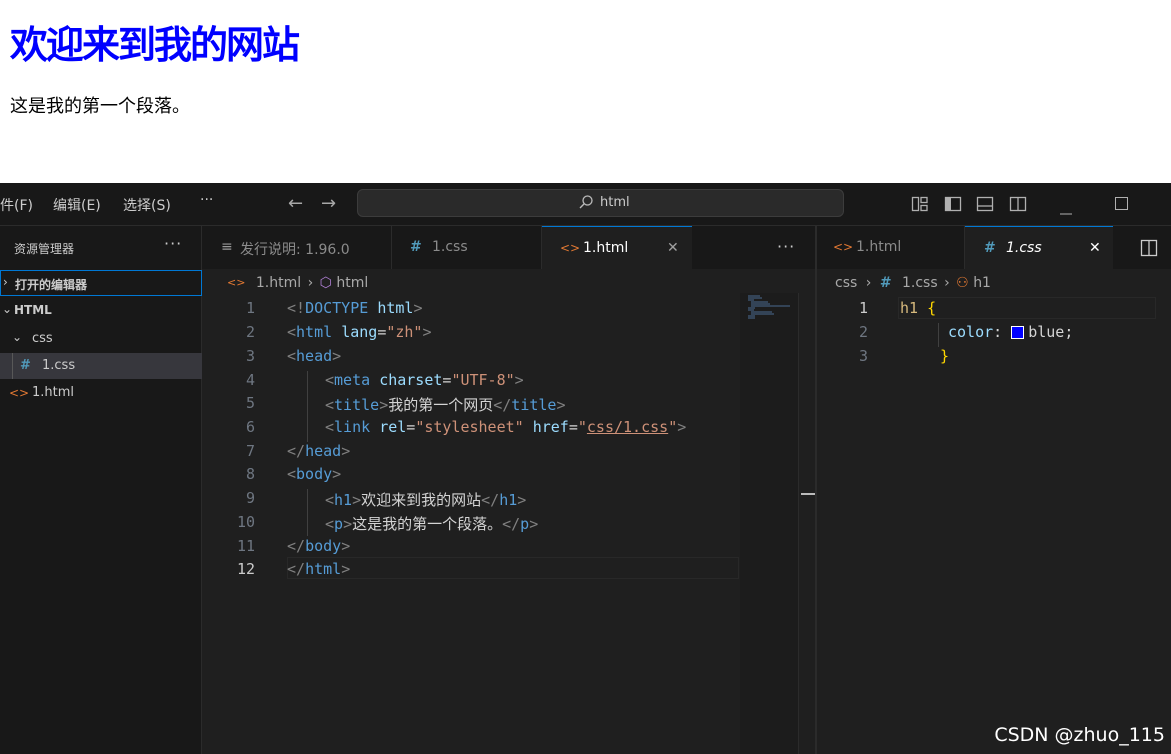 The width and height of the screenshot is (1171, 754). Describe the element at coordinates (42, 338) in the screenshot. I see `tree-item-label: css` at that location.